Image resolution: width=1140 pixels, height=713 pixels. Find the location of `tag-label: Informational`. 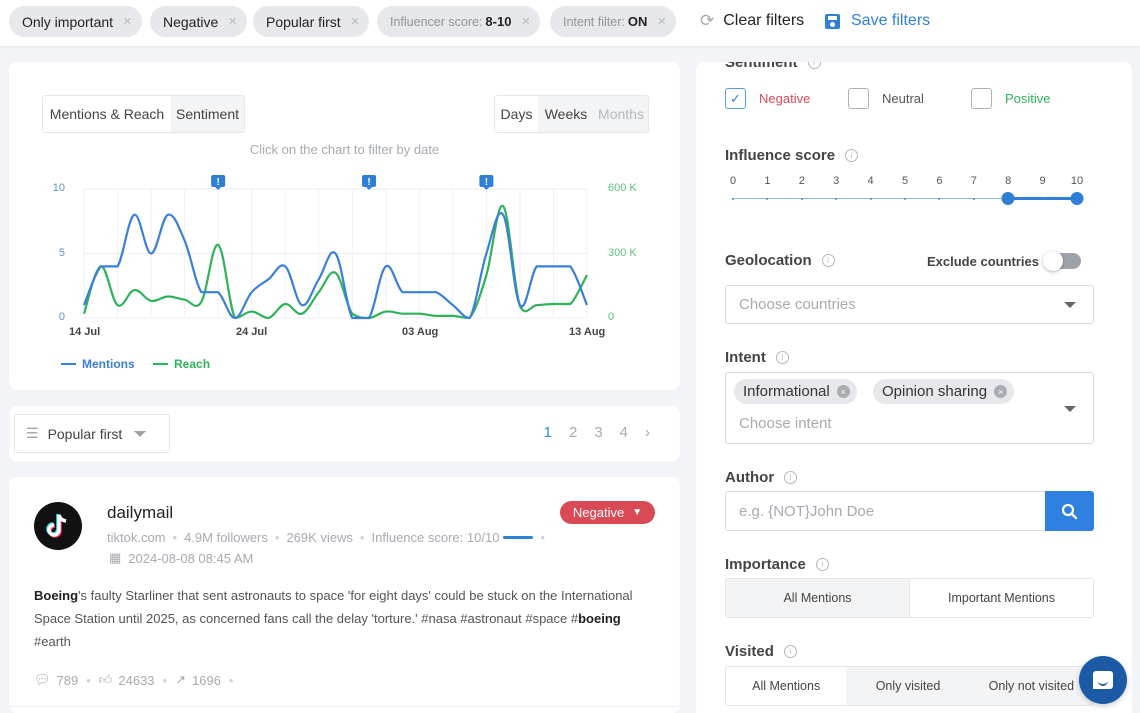

tag-label: Informational is located at coordinates (786, 391).